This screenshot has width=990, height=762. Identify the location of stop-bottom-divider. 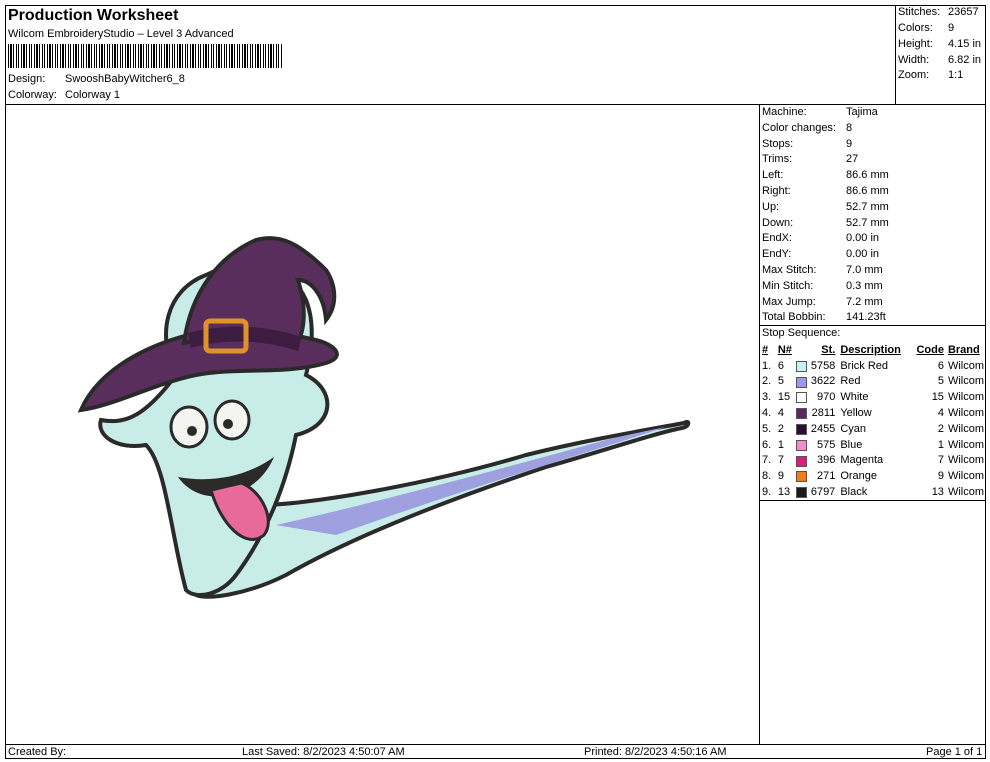
(872, 500).